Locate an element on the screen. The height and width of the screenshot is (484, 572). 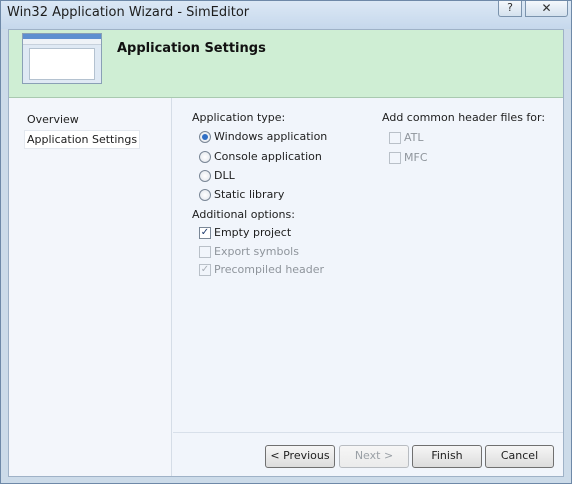
close-button: ✕ is located at coordinates (546, 9).